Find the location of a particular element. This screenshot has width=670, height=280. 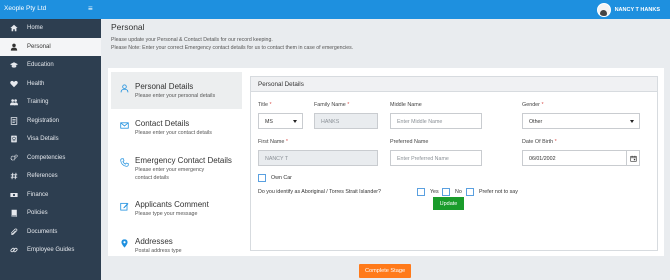

sidebar-item-label: Competencies is located at coordinates (46, 157).